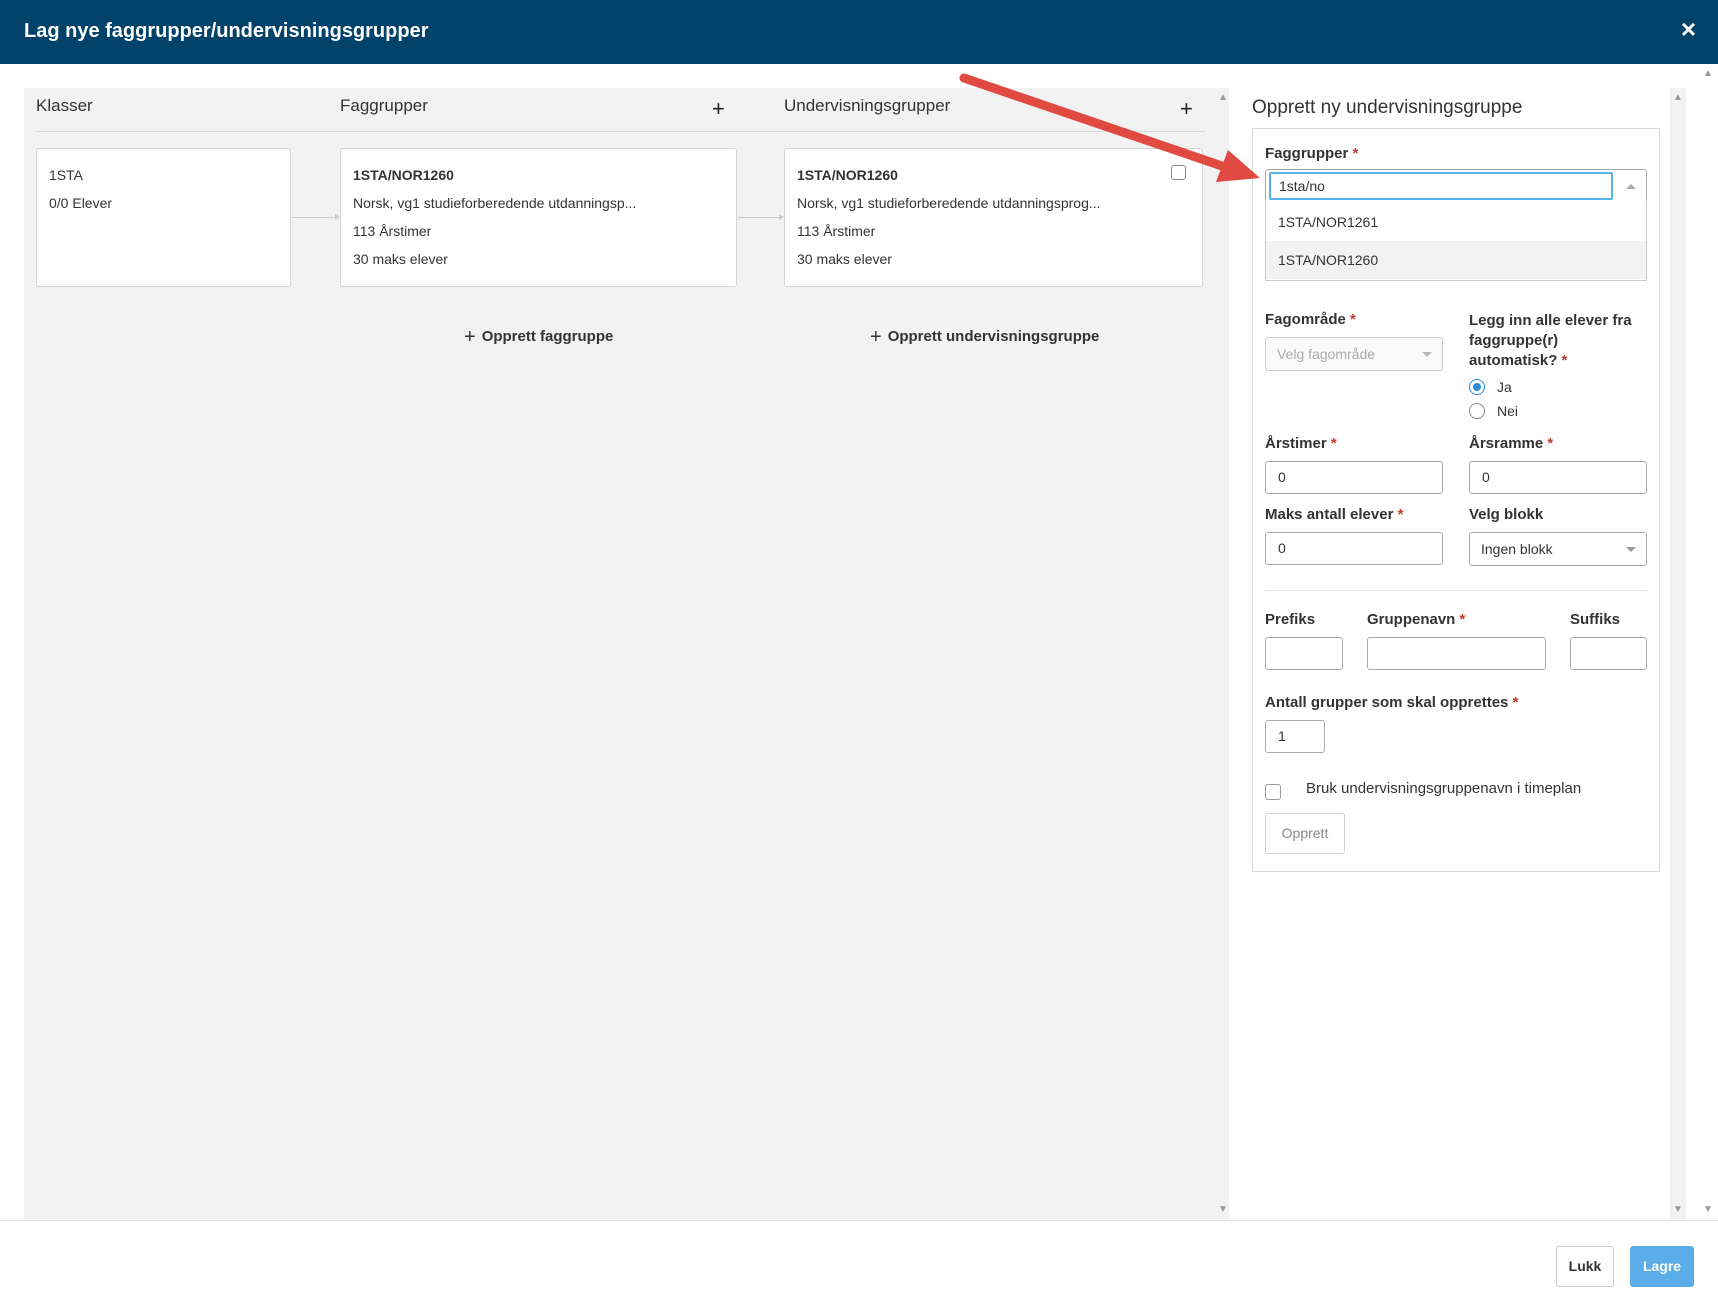  I want to click on undervisningsgruppe-code: 1STA/NOR1260, so click(847, 175).